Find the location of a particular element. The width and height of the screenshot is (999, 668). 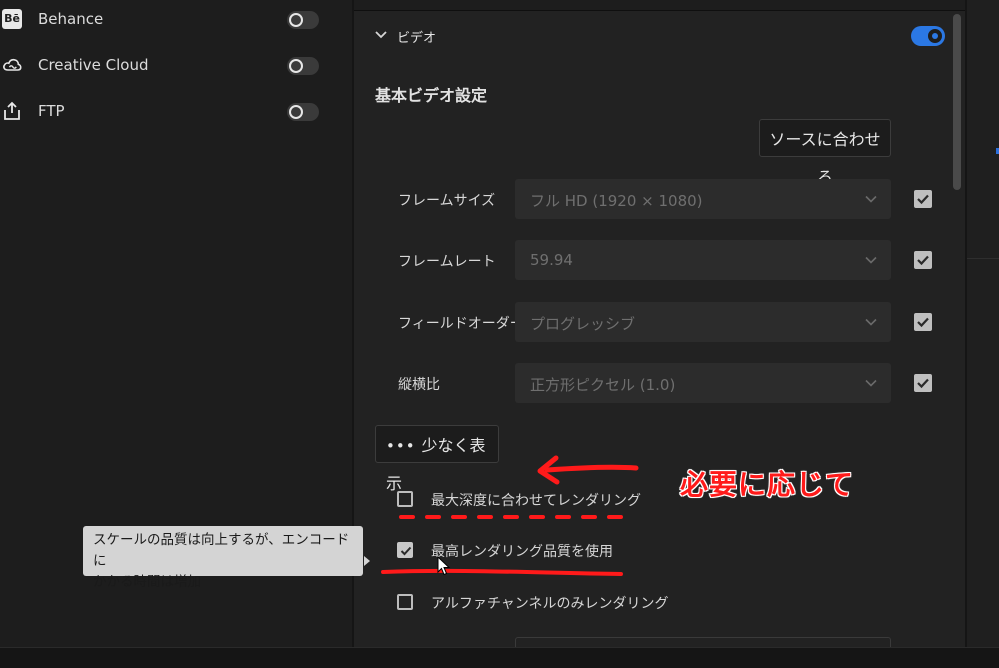

annotation-label: 必要に応じて is located at coordinates (767, 484).